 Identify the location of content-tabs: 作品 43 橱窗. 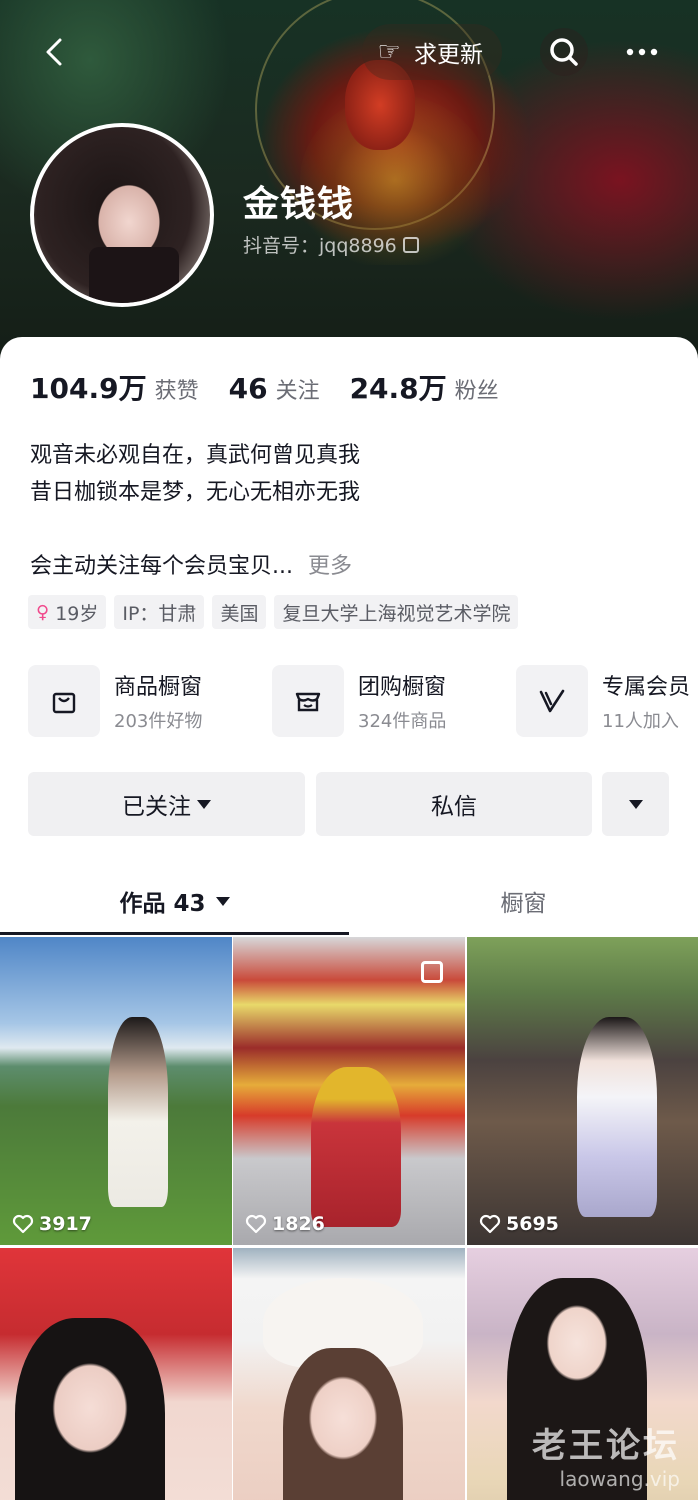
(349, 901).